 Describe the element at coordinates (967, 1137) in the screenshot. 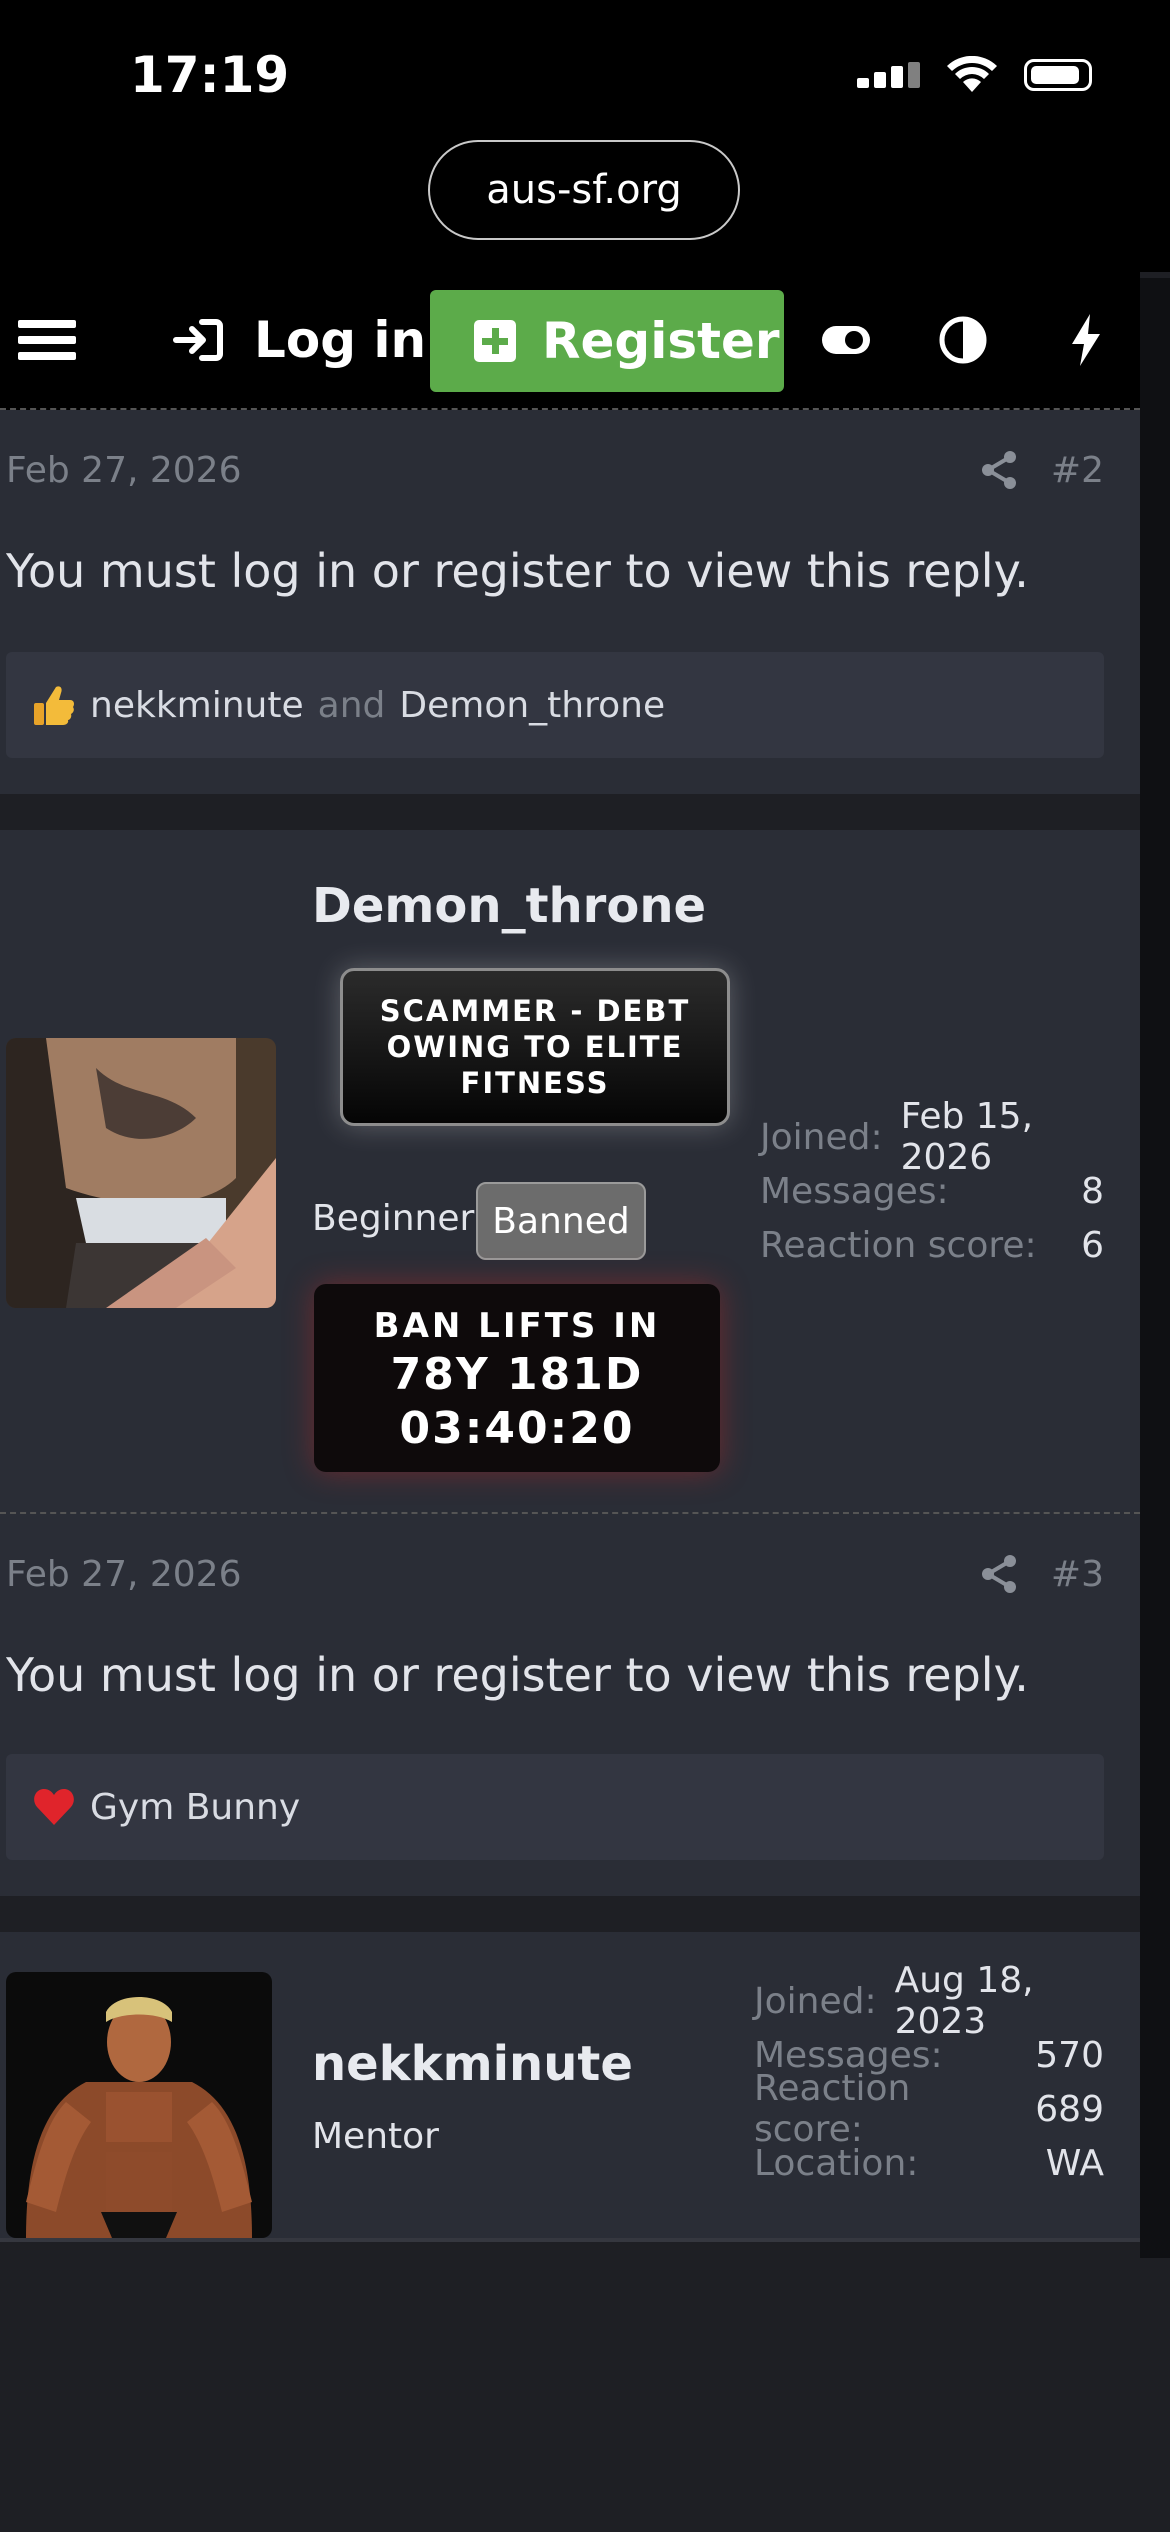

I see `stat-value: Feb 15, 2026` at that location.